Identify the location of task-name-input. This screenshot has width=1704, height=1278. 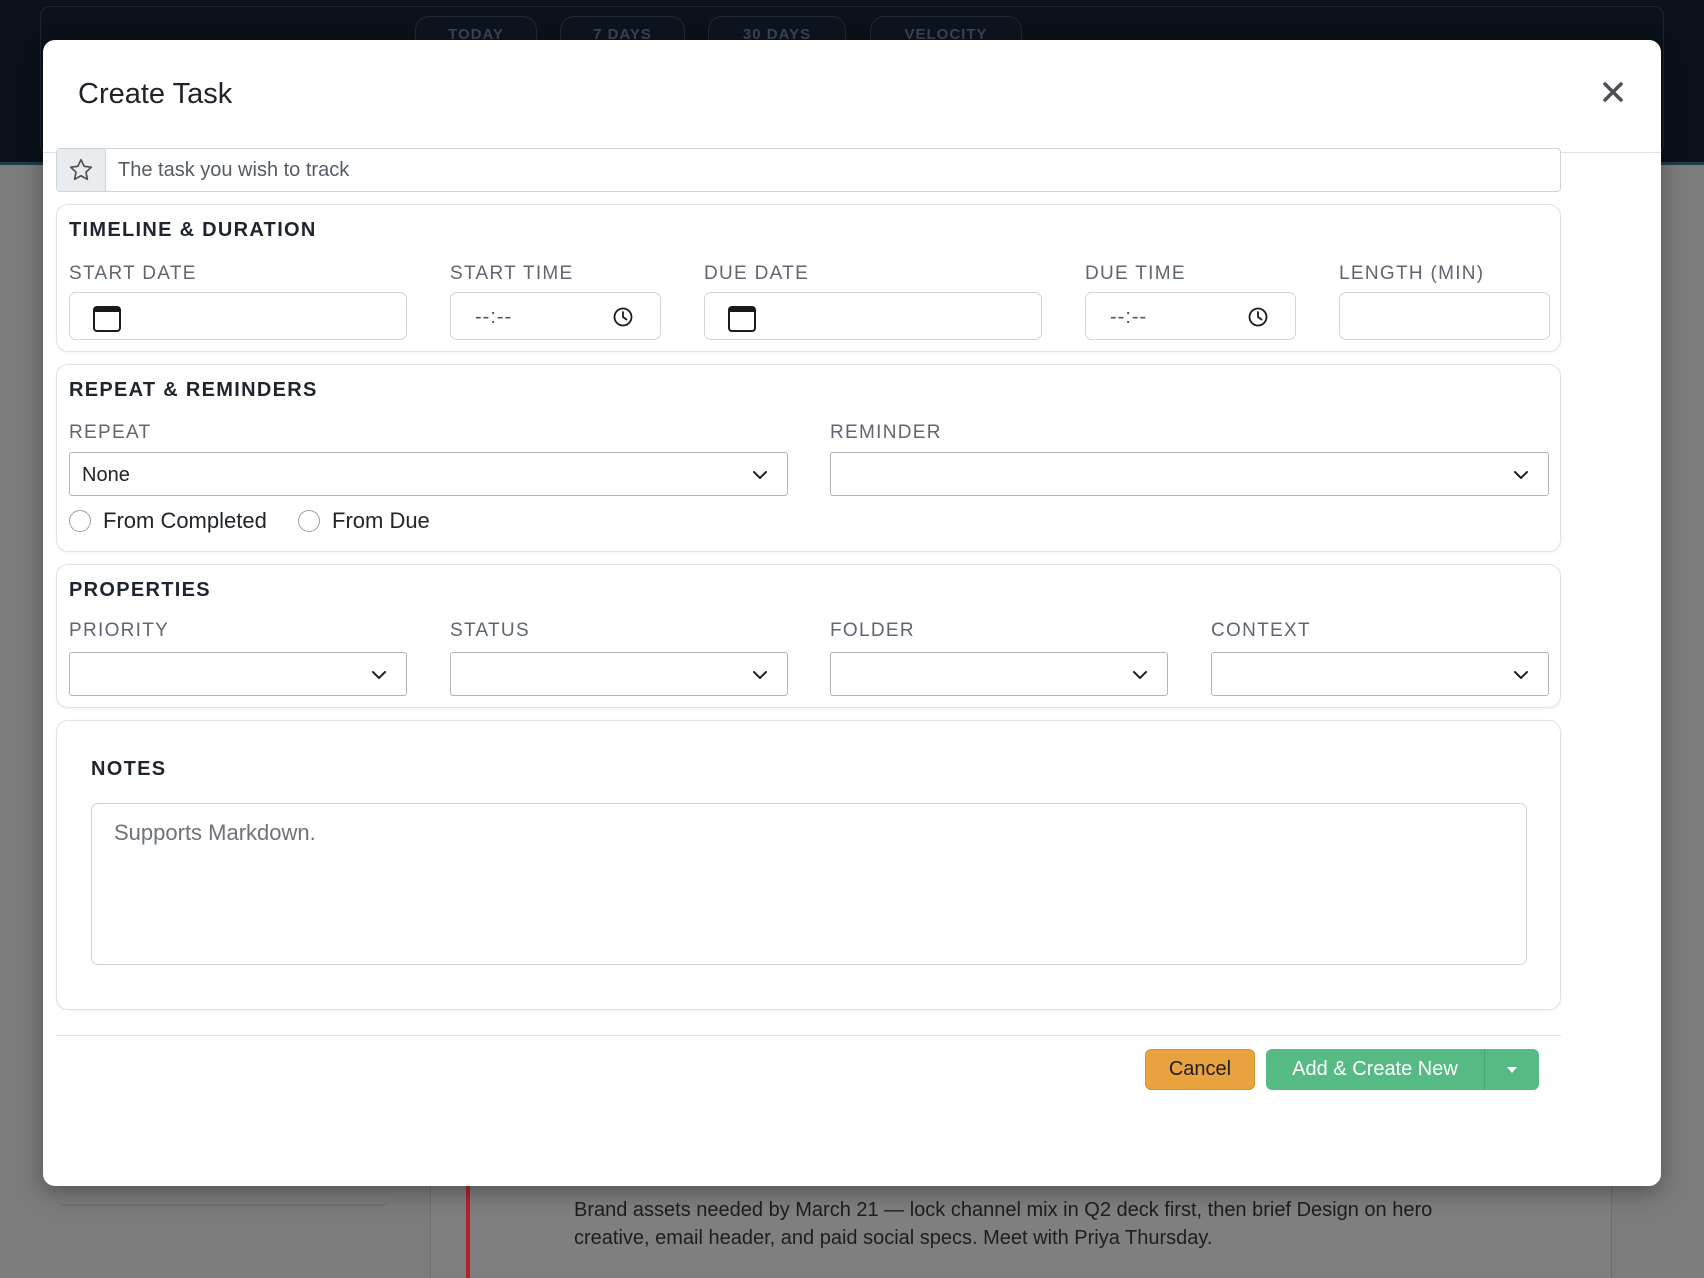
(833, 170).